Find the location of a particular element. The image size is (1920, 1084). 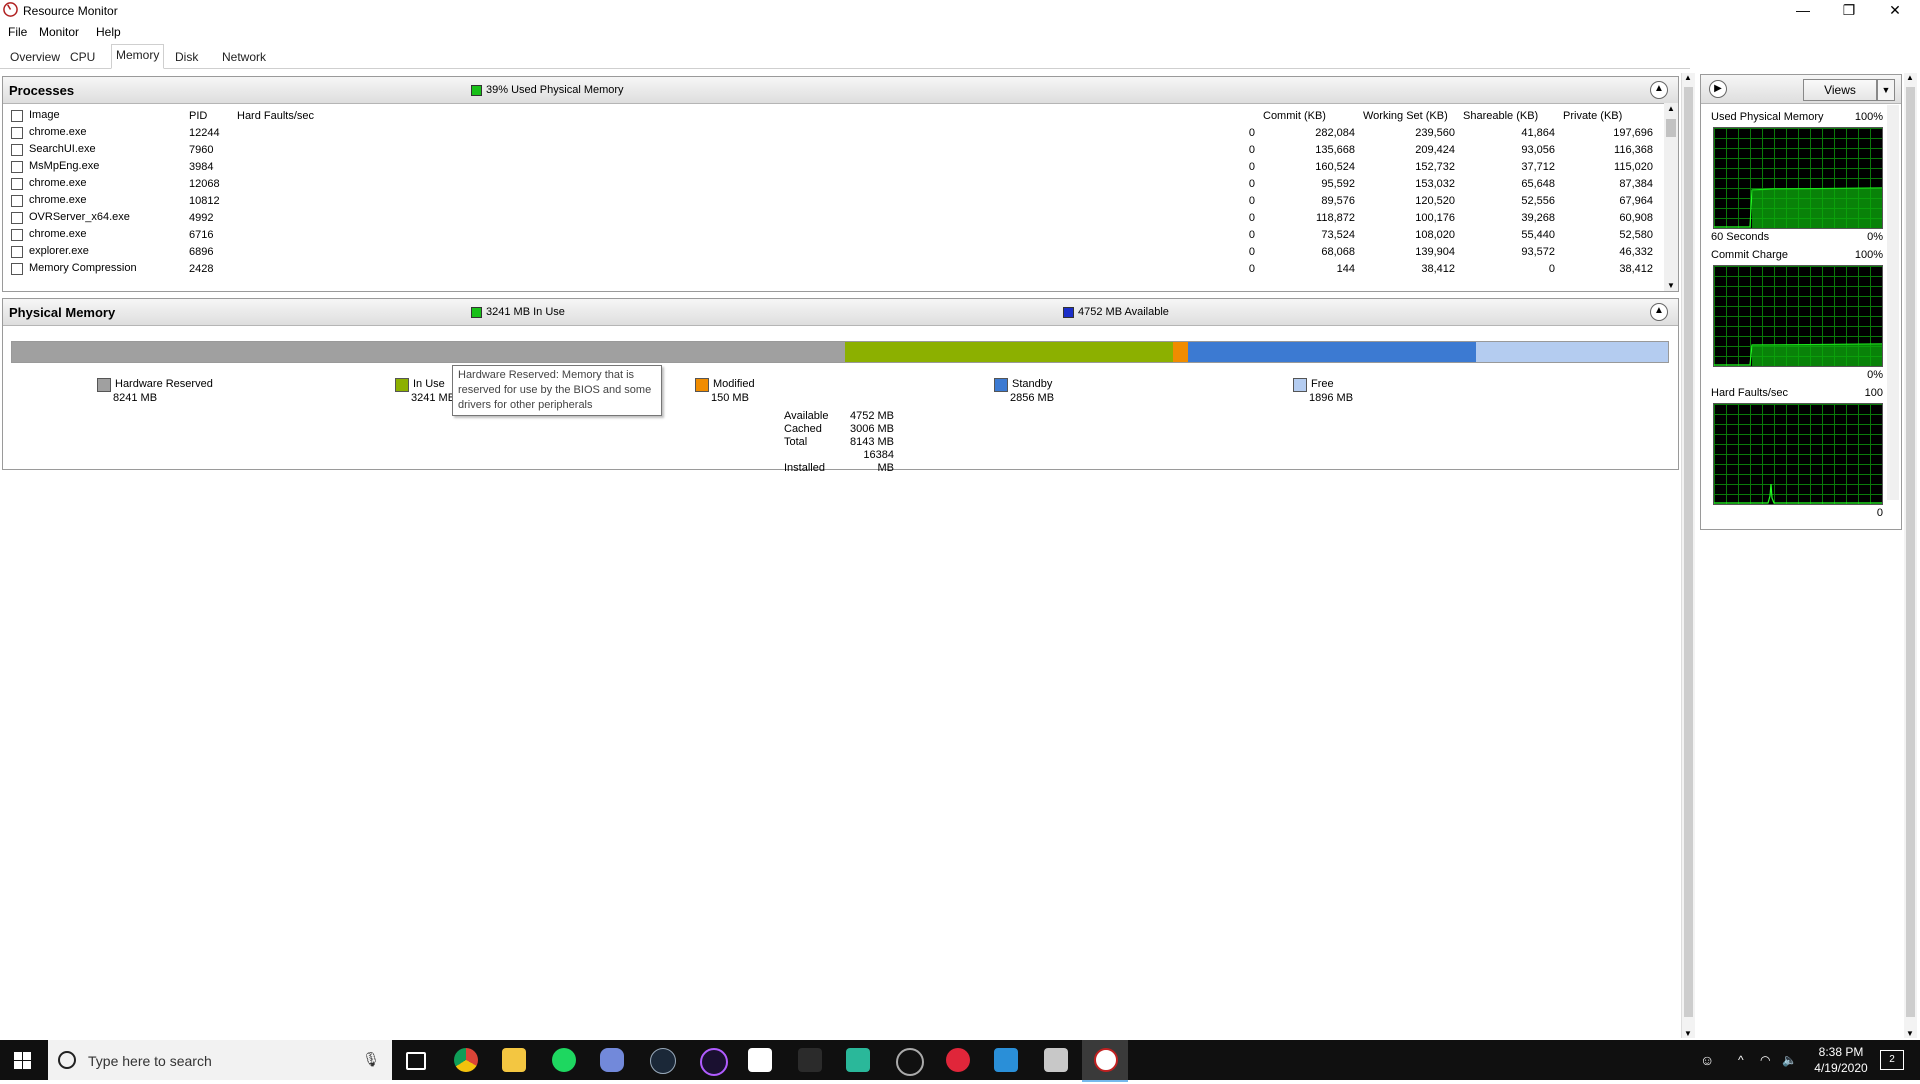

column-hard-faults: Hard Faults/sec is located at coordinates (746, 115).